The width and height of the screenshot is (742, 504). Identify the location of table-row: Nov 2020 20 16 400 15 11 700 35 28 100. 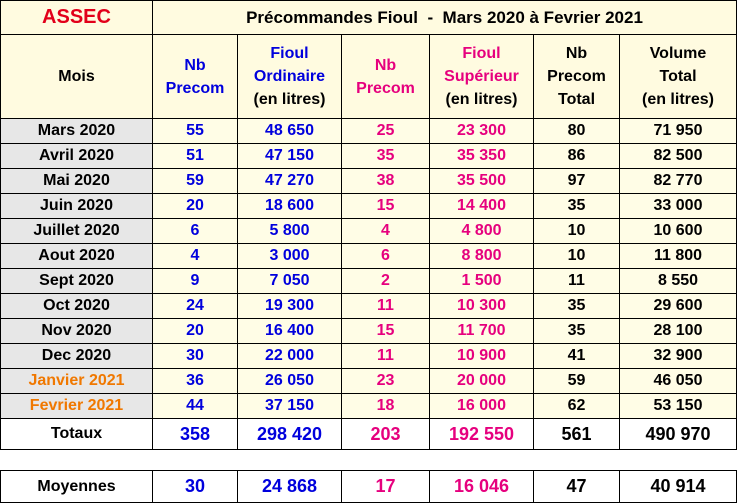
(368, 331).